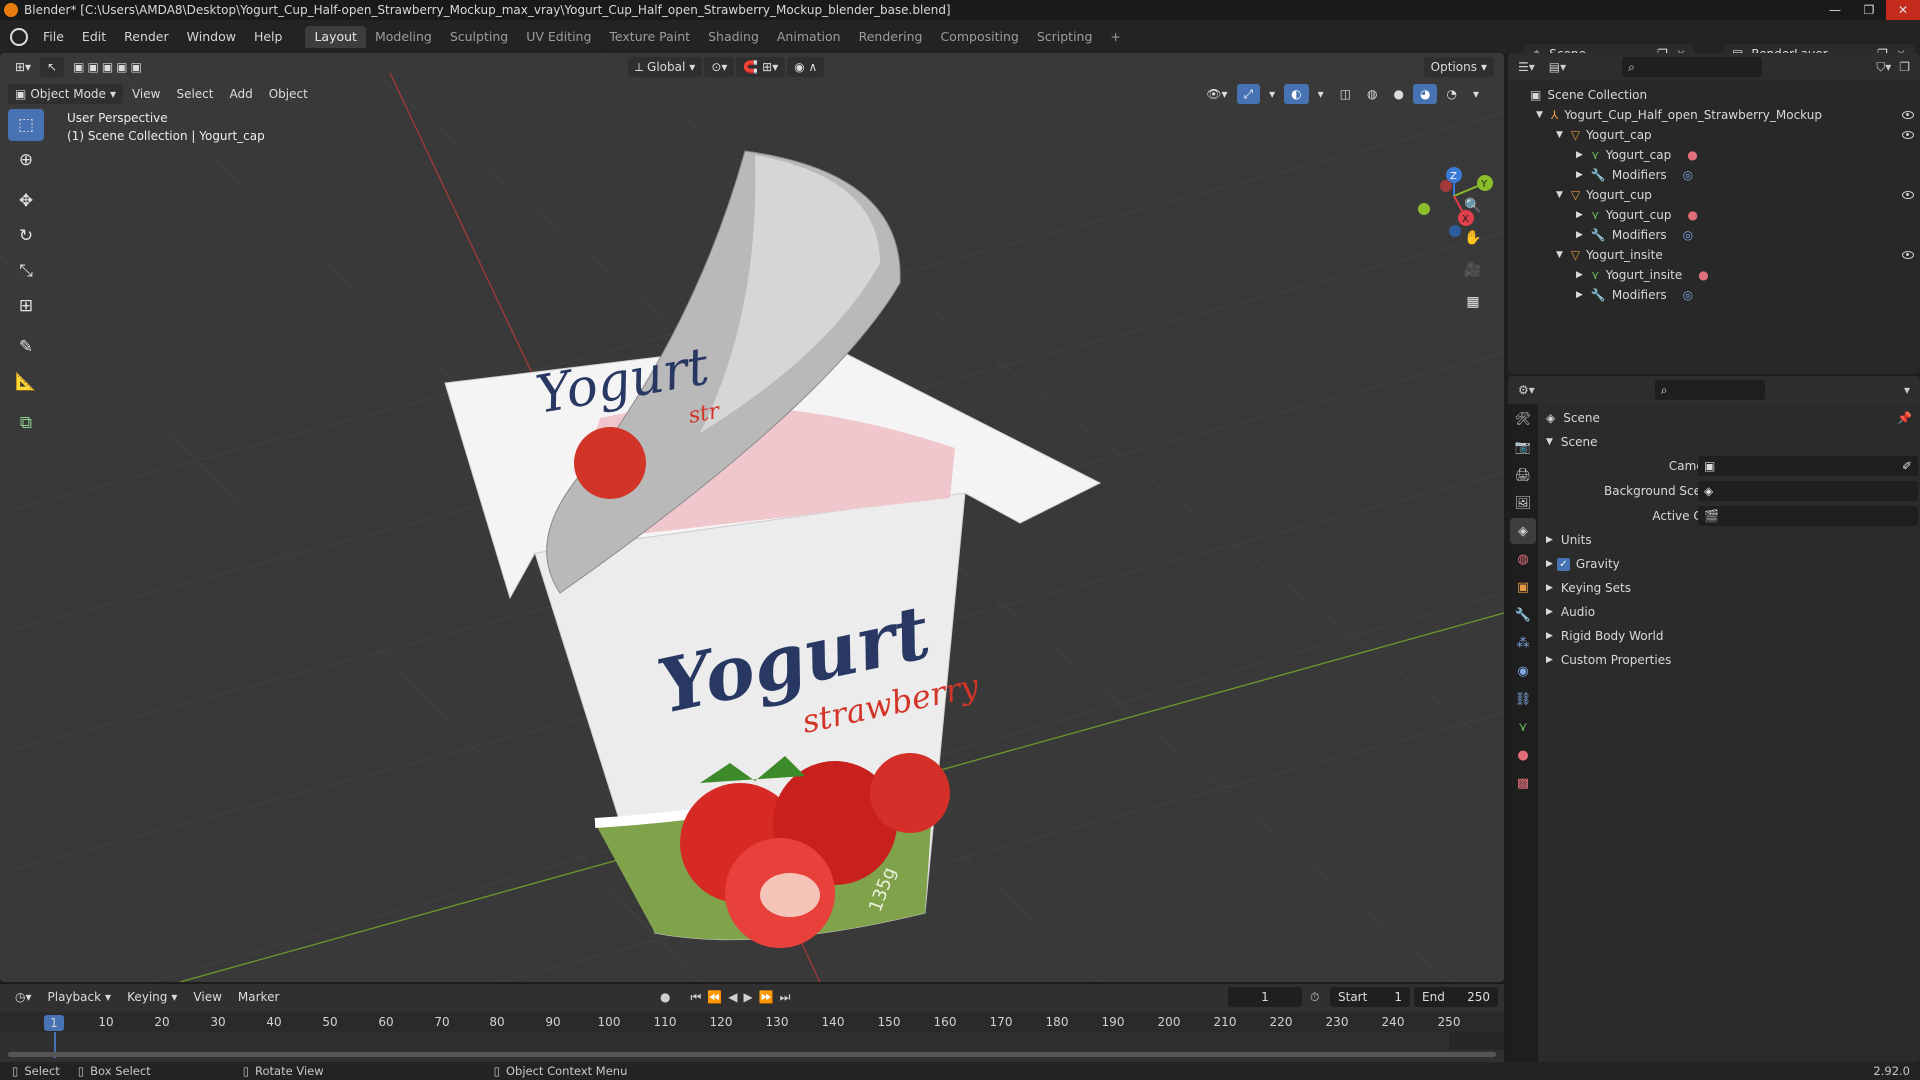 This screenshot has height=1080, width=1920. Describe the element at coordinates (1523, 475) in the screenshot. I see `output-tab-icon: 🖨` at that location.